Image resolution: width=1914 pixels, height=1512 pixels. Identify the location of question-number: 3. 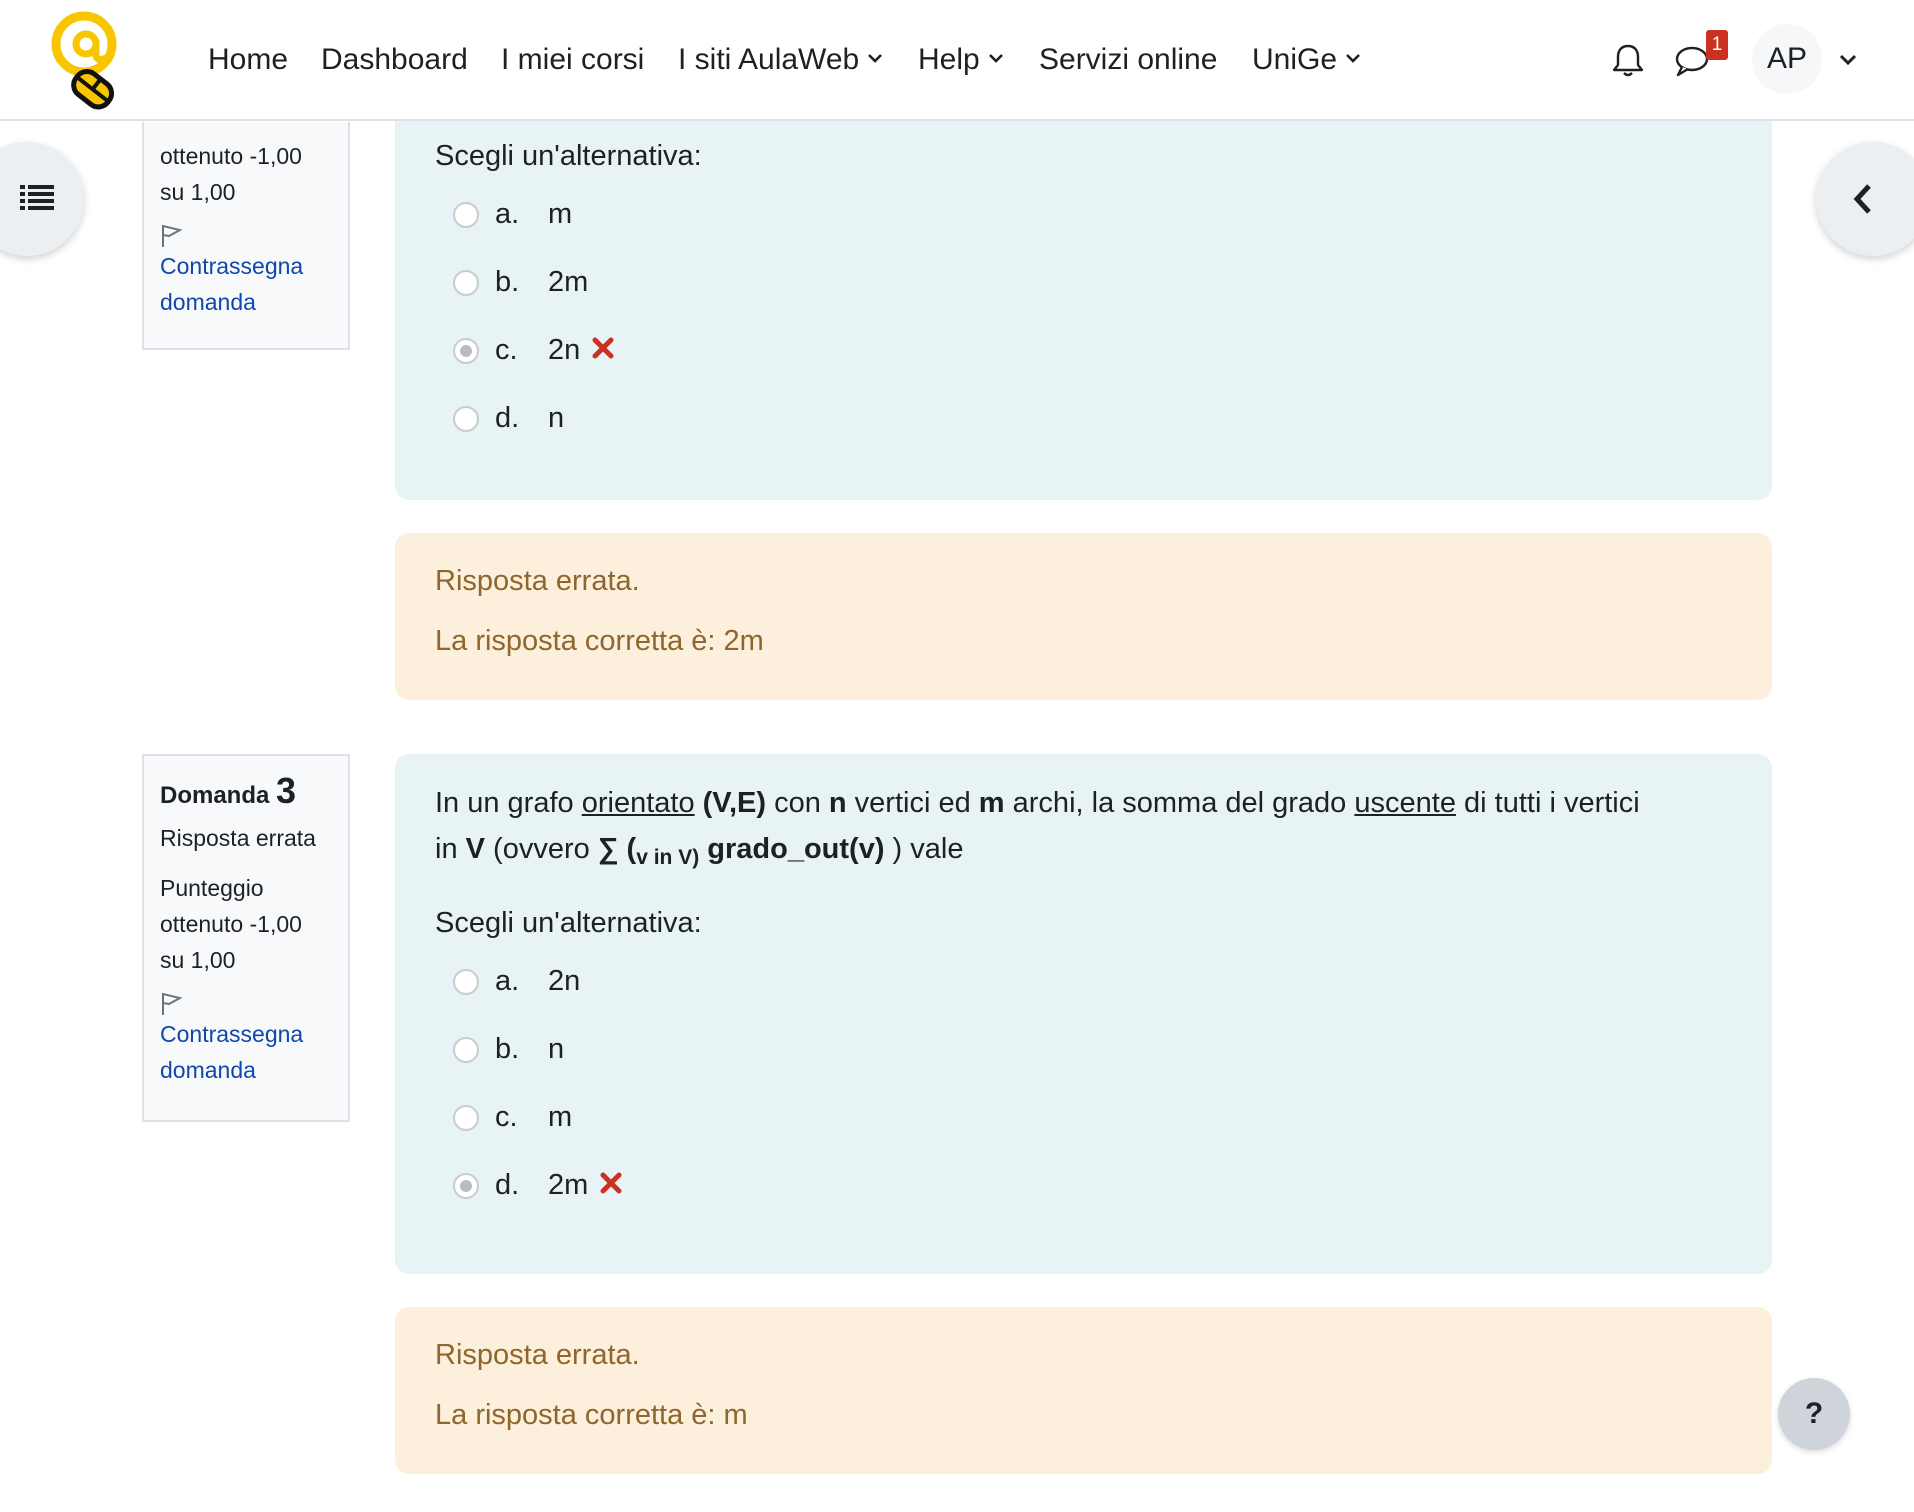
(286, 790).